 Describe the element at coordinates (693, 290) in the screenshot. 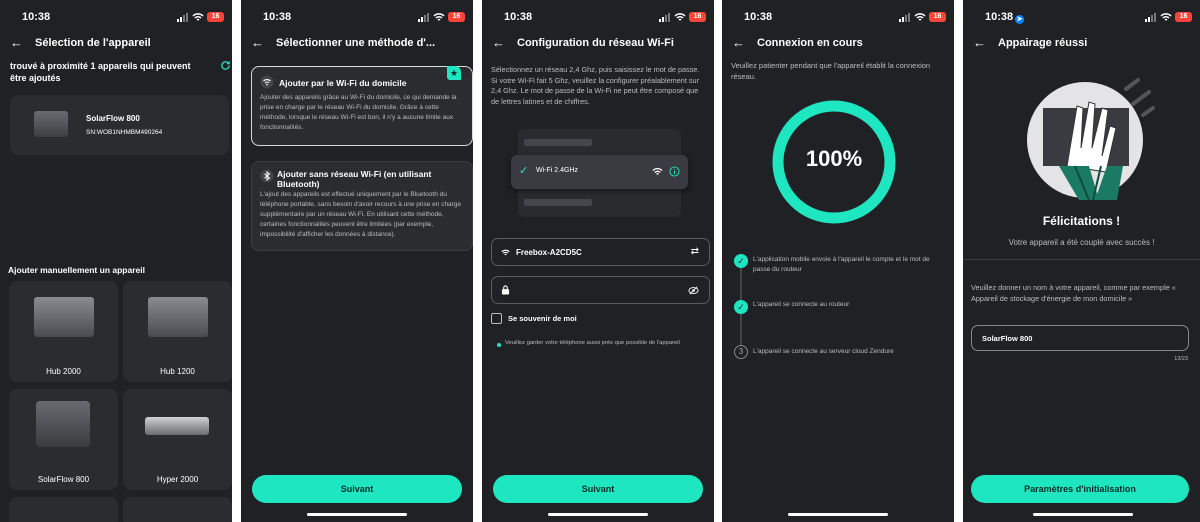

I see `hide-password-icon` at that location.